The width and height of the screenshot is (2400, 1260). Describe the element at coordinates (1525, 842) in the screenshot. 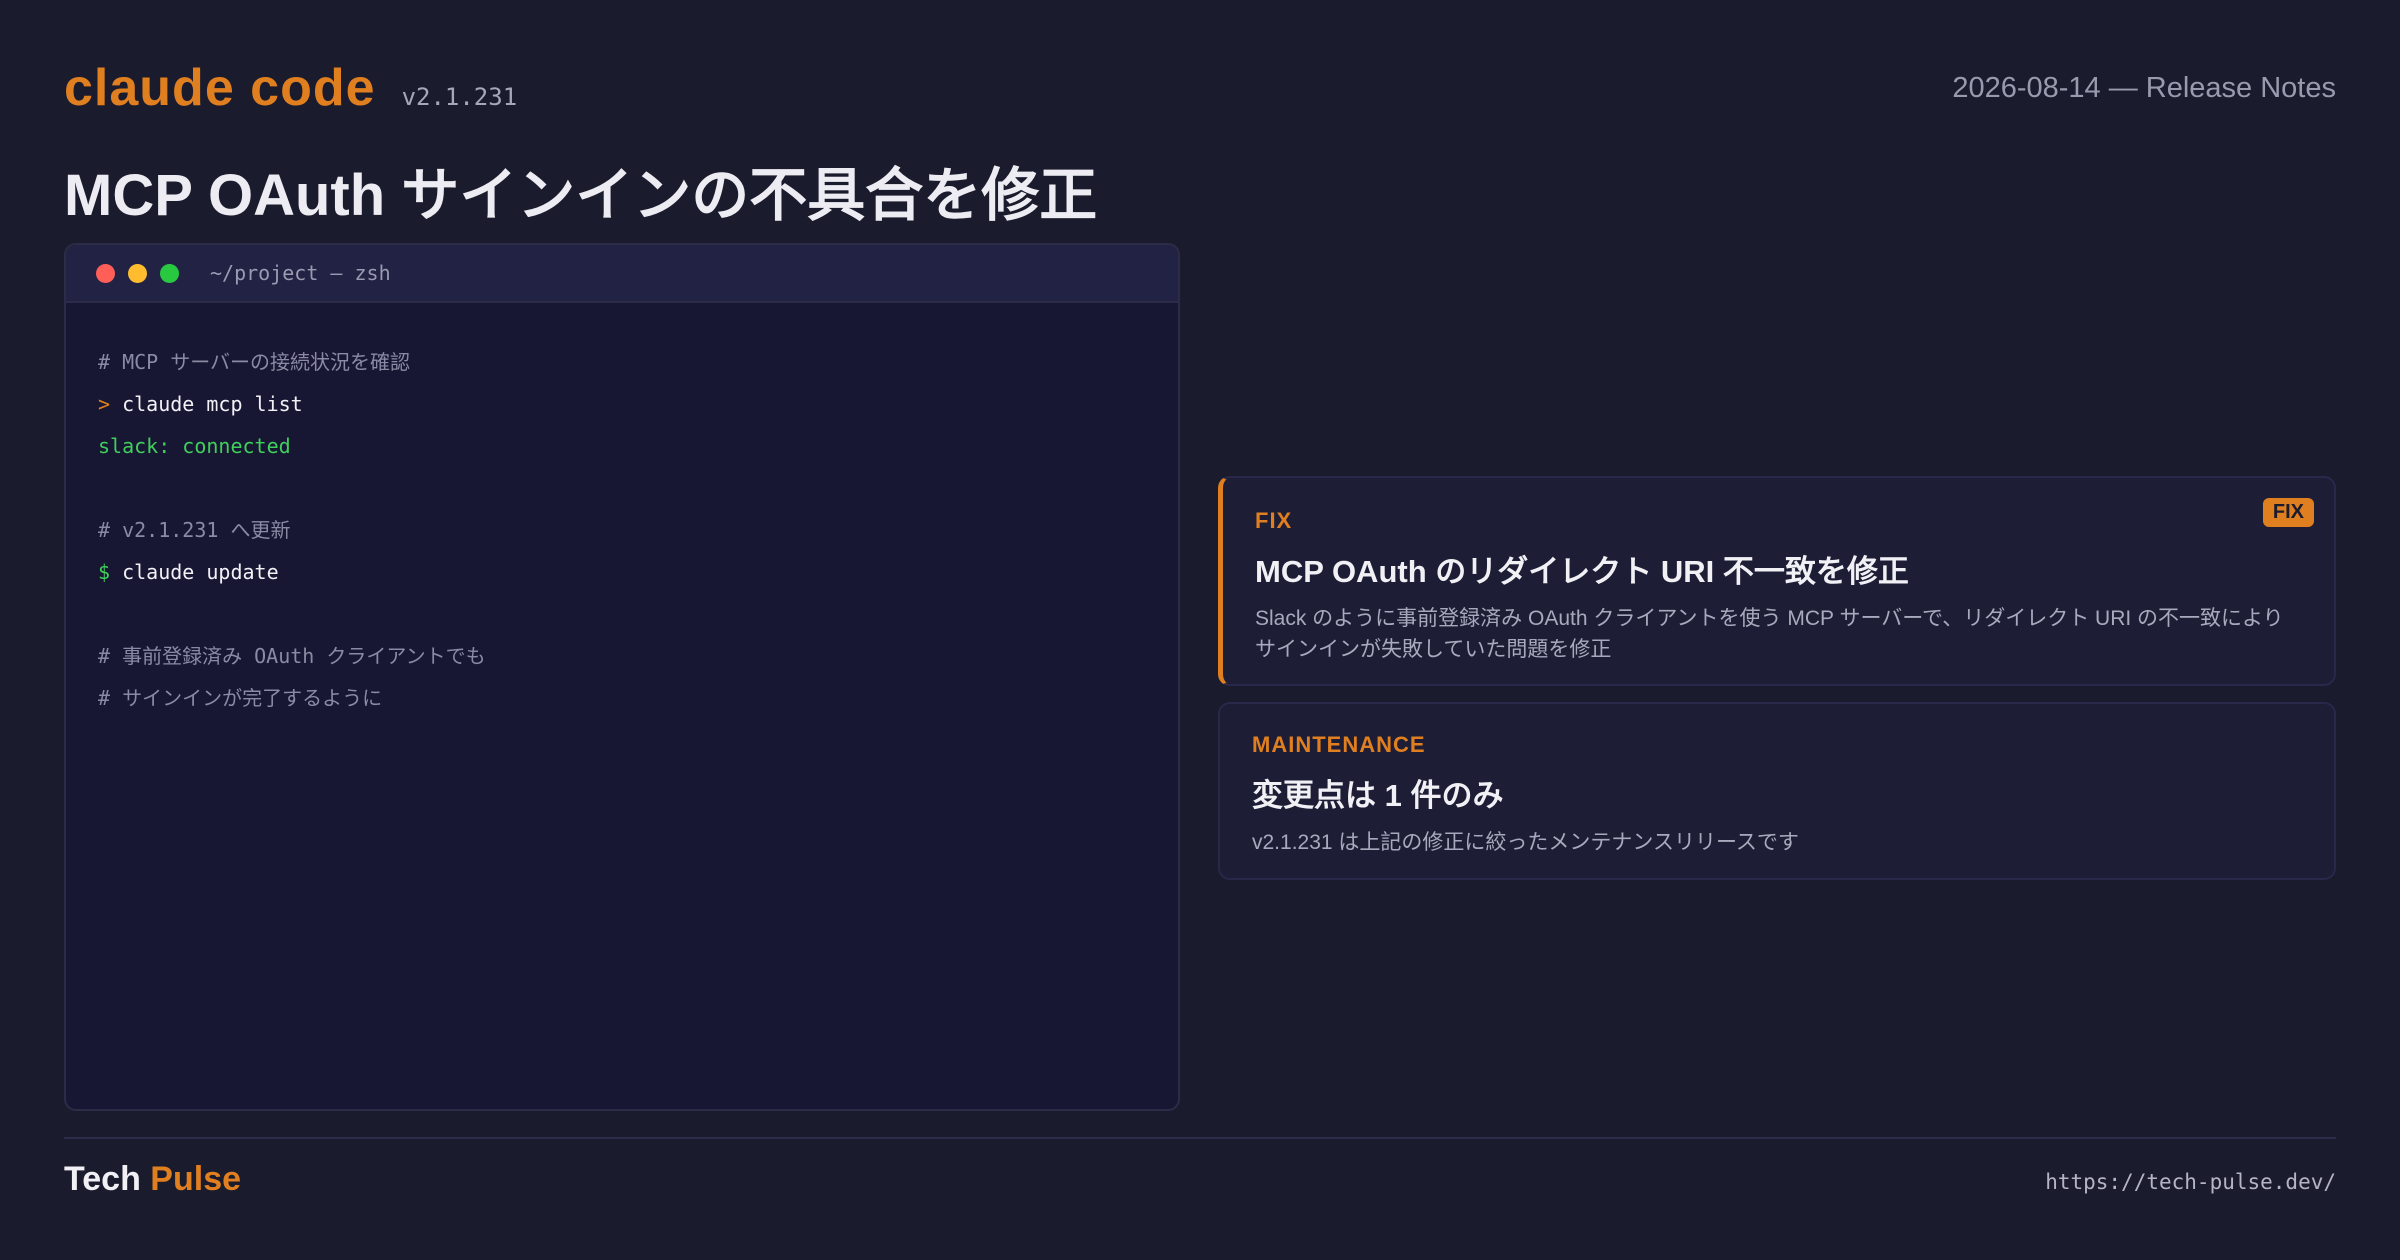

I see `card-description: v2.1.231 は上記の修正に絞ったメンテナンスリリースです` at that location.